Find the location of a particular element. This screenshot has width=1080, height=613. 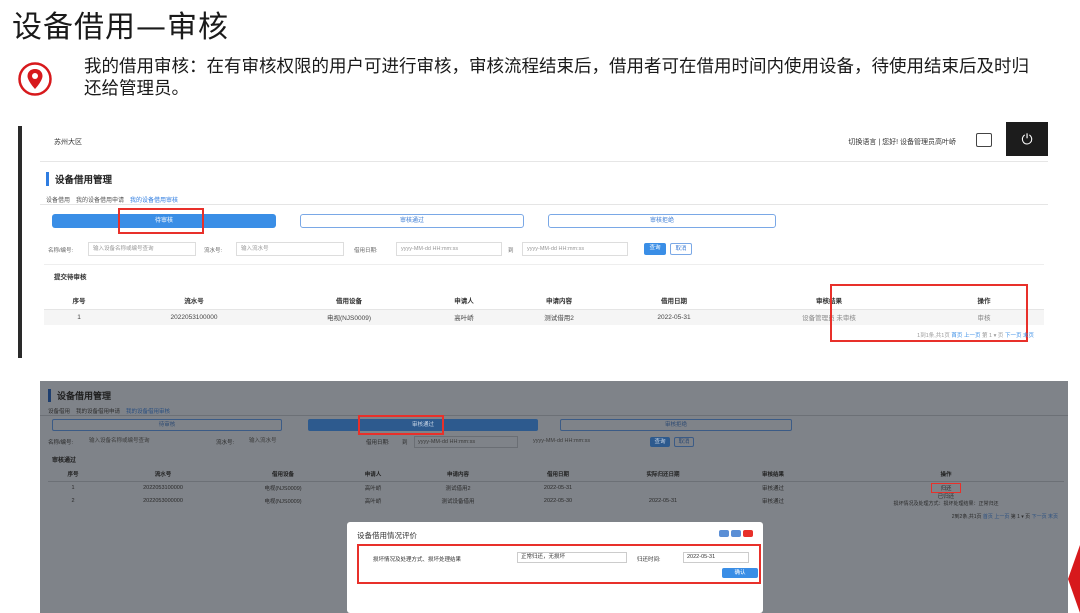

col-result: 审核结果 is located at coordinates (773, 474).